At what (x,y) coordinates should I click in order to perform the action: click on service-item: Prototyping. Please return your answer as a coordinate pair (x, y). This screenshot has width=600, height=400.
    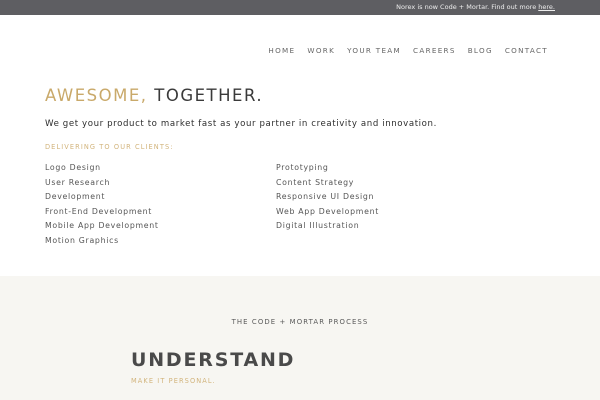
    Looking at the image, I should click on (302, 167).